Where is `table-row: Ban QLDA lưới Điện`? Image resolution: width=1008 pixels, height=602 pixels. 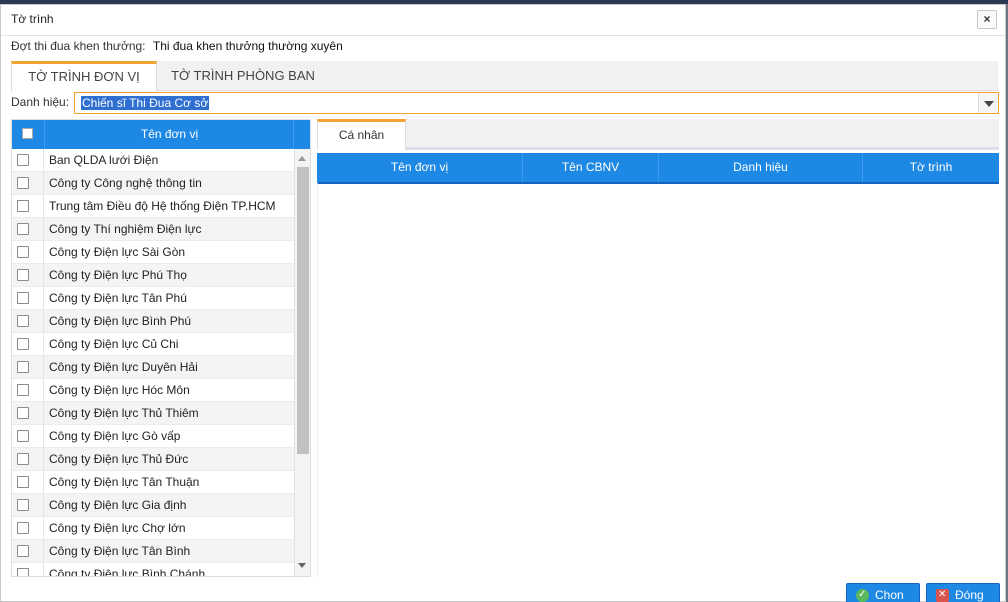
table-row: Ban QLDA lưới Điện is located at coordinates (153, 160).